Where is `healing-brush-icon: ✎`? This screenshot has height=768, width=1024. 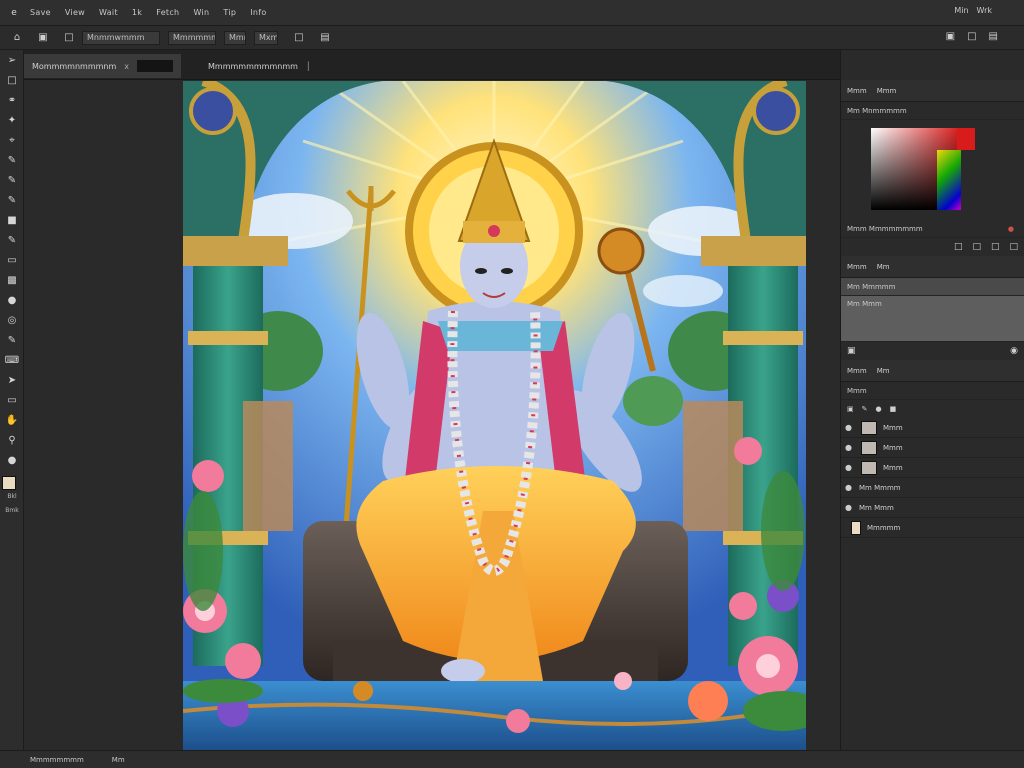
healing-brush-icon: ✎ is located at coordinates (12, 180).